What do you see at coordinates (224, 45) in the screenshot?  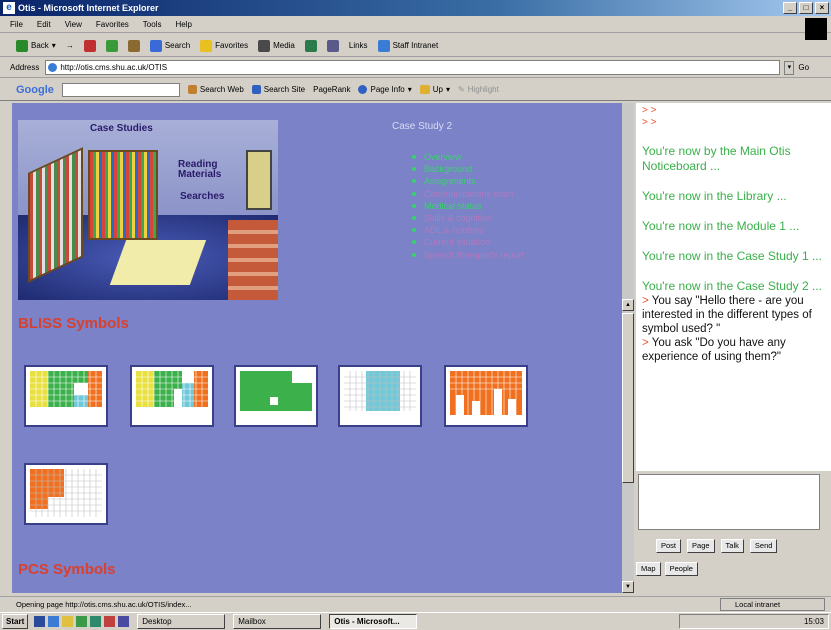 I see `favorites-button: Favorites` at bounding box center [224, 45].